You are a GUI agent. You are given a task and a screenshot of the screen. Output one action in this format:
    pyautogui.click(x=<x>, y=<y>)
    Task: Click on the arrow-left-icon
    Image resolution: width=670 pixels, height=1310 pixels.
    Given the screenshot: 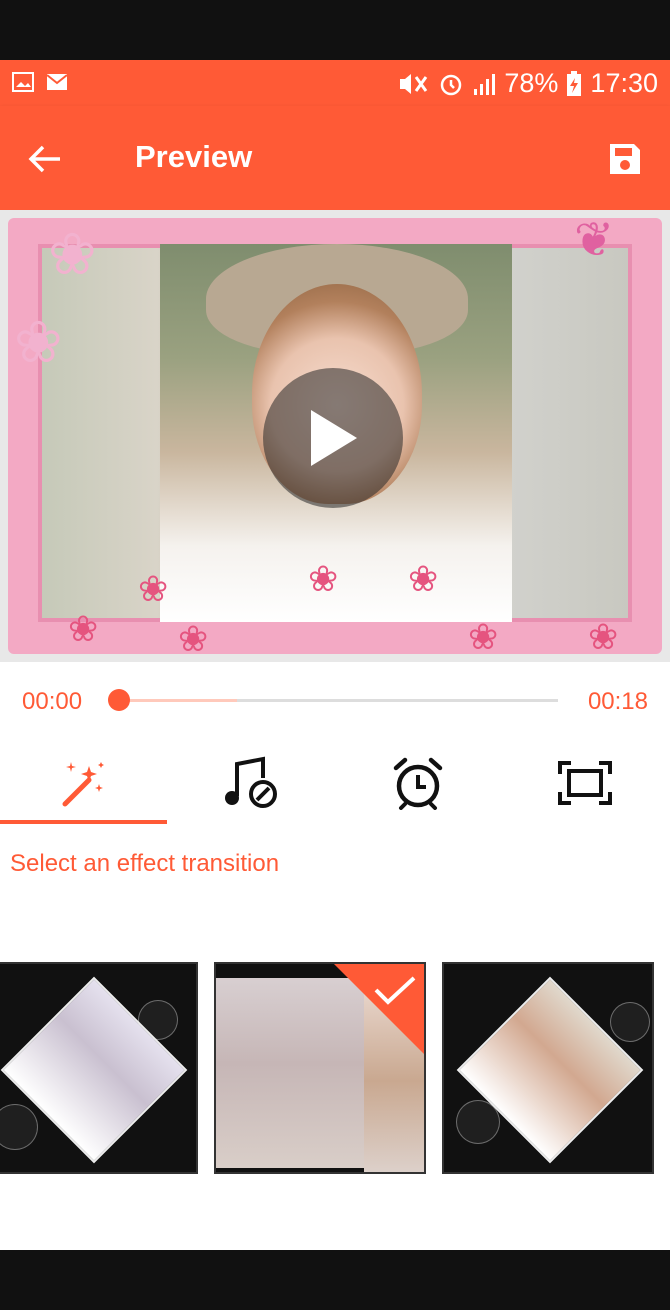 What is the action you would take?
    pyautogui.click(x=44, y=159)
    